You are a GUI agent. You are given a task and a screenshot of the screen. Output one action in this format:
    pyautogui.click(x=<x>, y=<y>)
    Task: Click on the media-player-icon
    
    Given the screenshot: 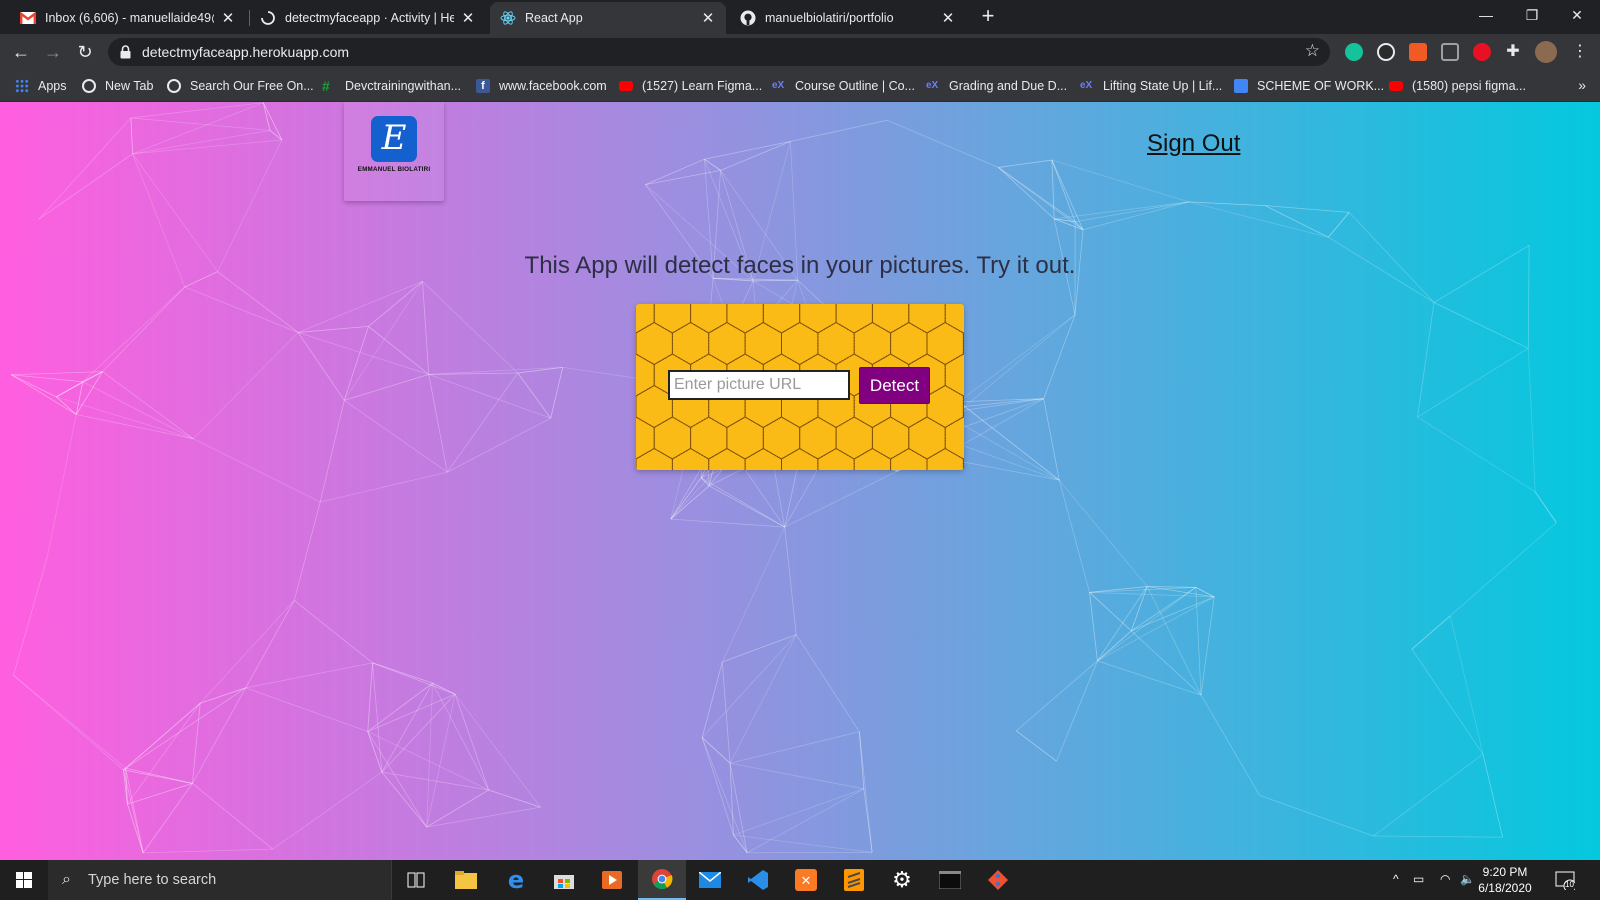 What is the action you would take?
    pyautogui.click(x=612, y=880)
    